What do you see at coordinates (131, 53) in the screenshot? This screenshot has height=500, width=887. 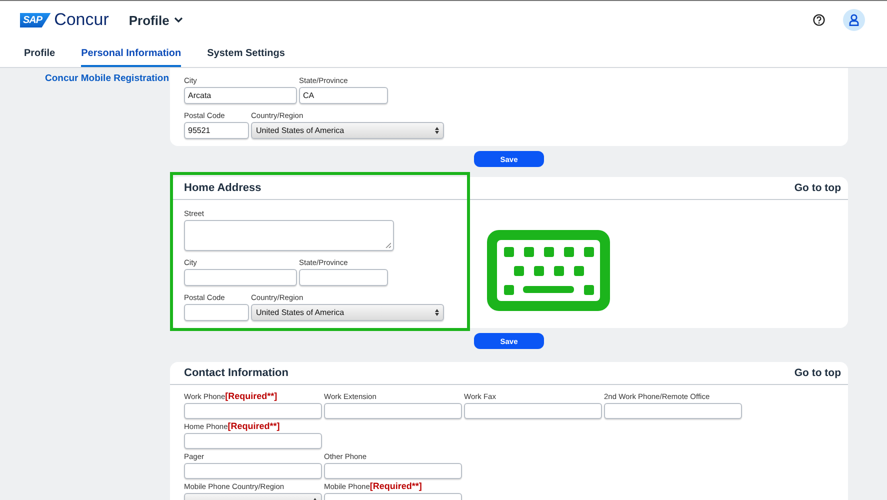 I see `tab: Personal Information` at bounding box center [131, 53].